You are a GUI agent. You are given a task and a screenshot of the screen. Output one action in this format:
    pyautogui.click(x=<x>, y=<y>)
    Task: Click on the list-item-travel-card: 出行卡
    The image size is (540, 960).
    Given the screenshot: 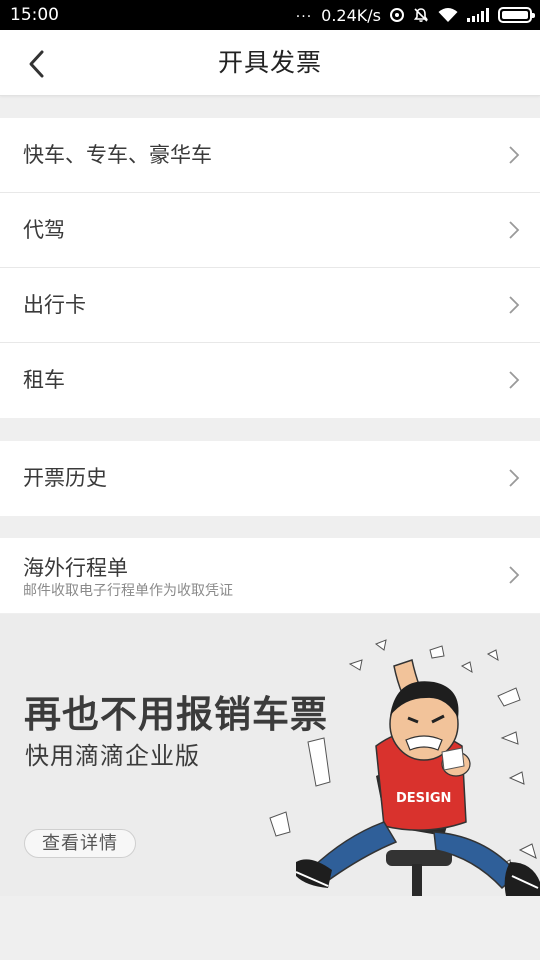 What is the action you would take?
    pyautogui.click(x=270, y=305)
    